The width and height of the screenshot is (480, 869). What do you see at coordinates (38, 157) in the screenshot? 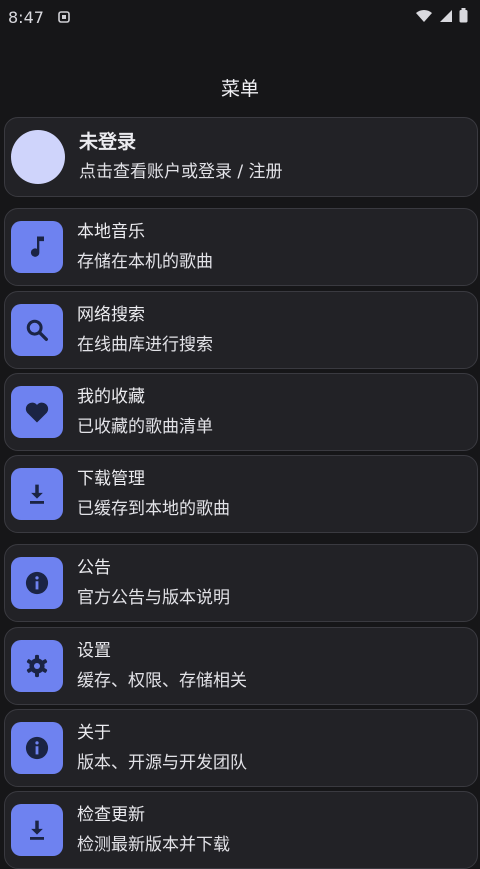
I see `avatar` at bounding box center [38, 157].